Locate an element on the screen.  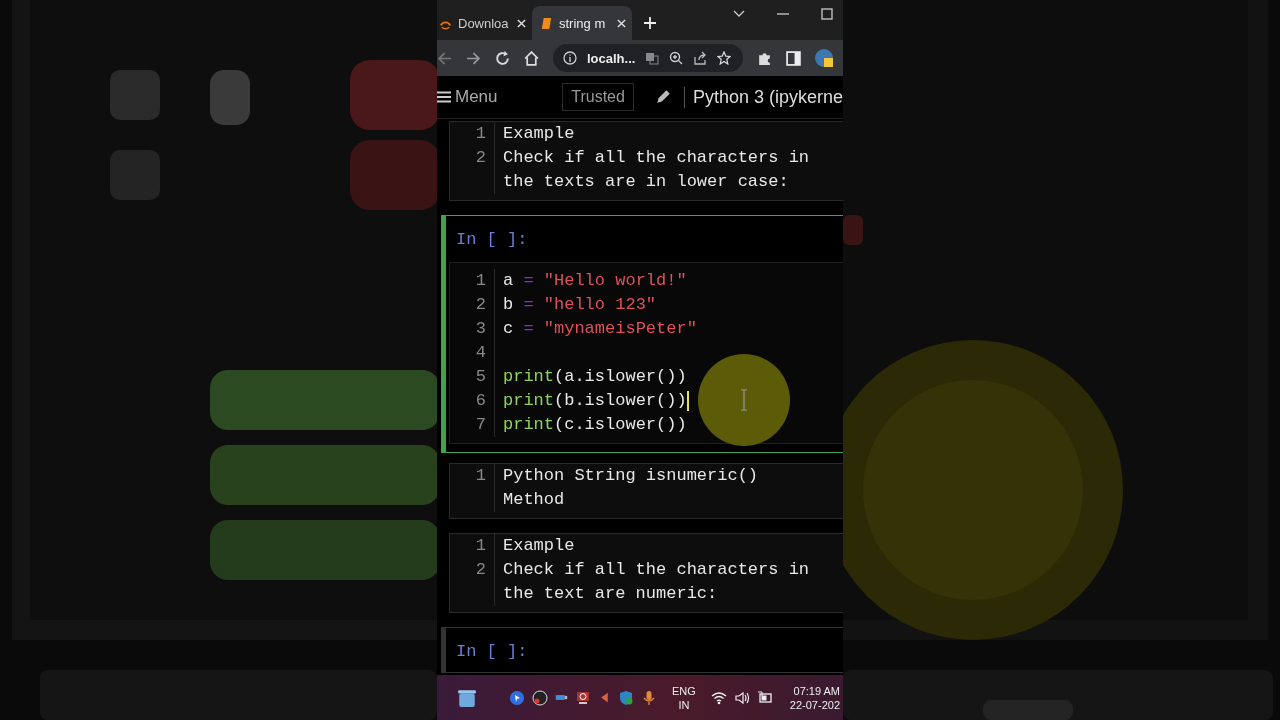
line-number: 7 is located at coordinates (472, 425).